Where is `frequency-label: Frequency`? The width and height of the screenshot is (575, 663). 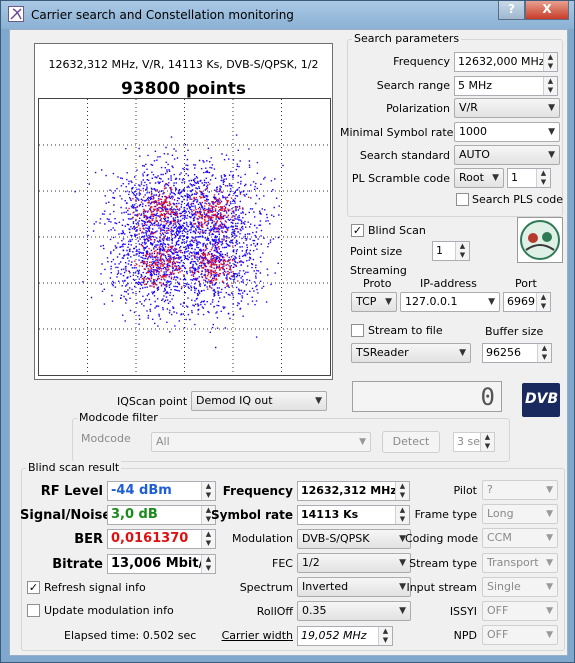
frequency-label: Frequency is located at coordinates (421, 61).